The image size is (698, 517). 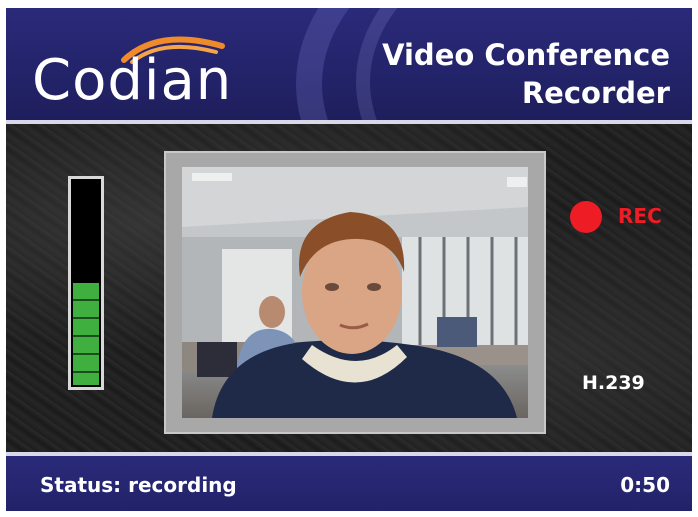 What do you see at coordinates (645, 485) in the screenshot?
I see `elapsed-time: 0:50` at bounding box center [645, 485].